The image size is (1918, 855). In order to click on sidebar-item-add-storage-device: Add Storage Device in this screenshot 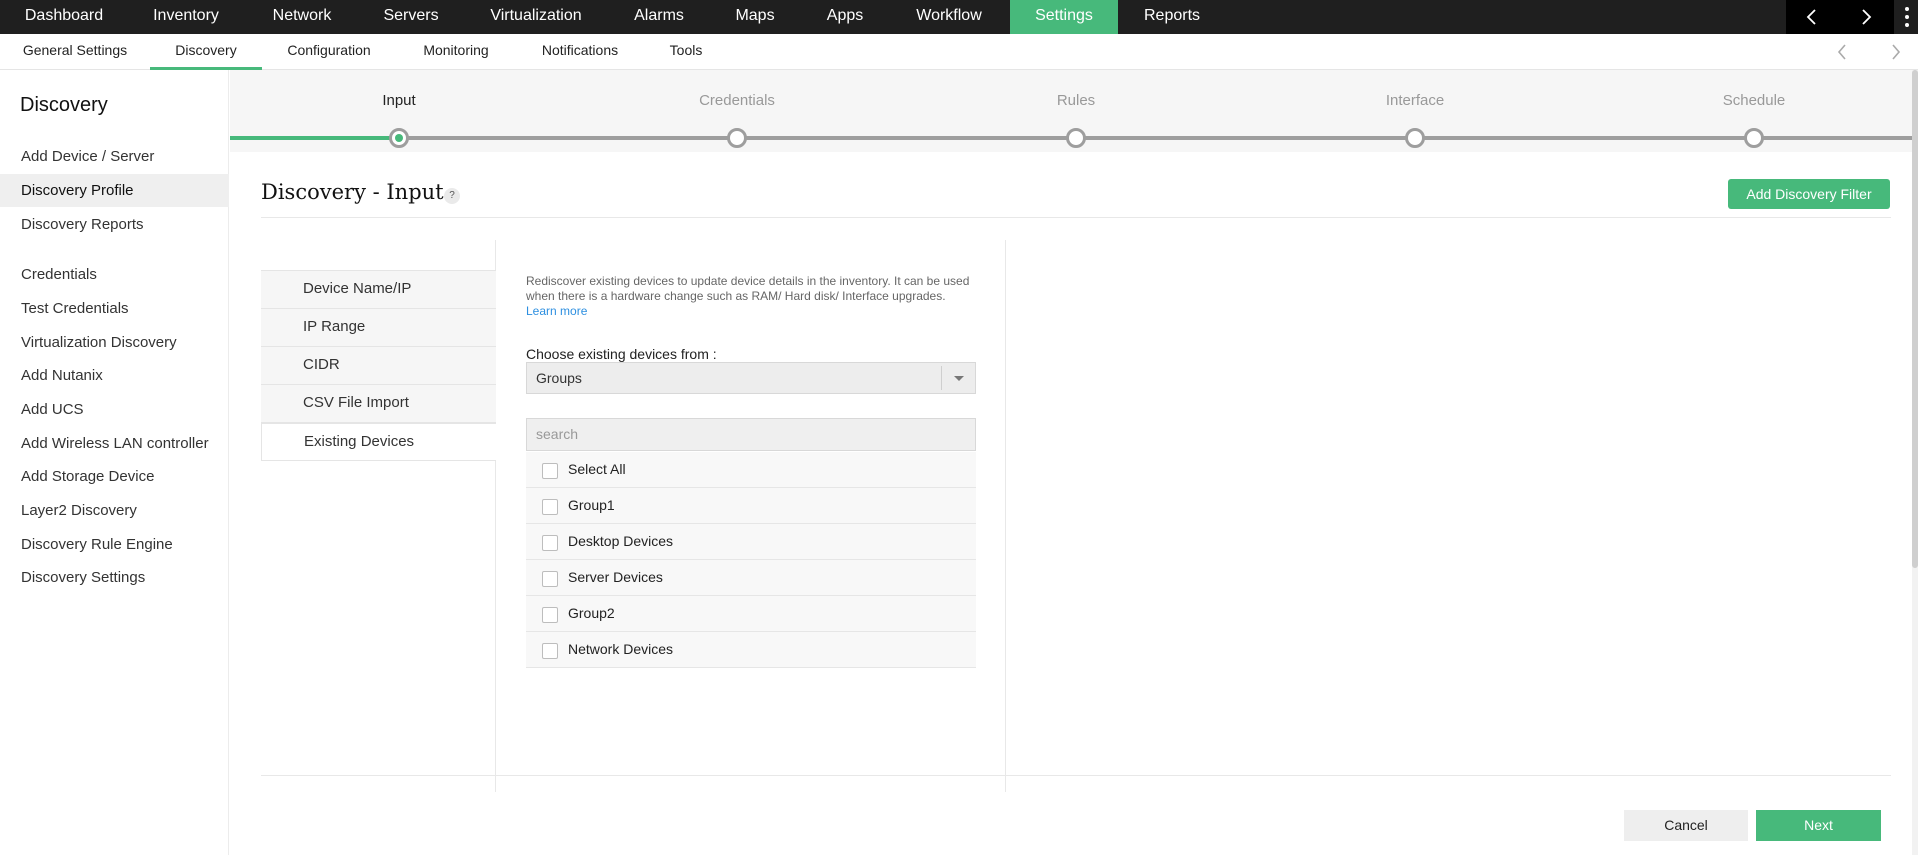, I will do `click(114, 476)`.